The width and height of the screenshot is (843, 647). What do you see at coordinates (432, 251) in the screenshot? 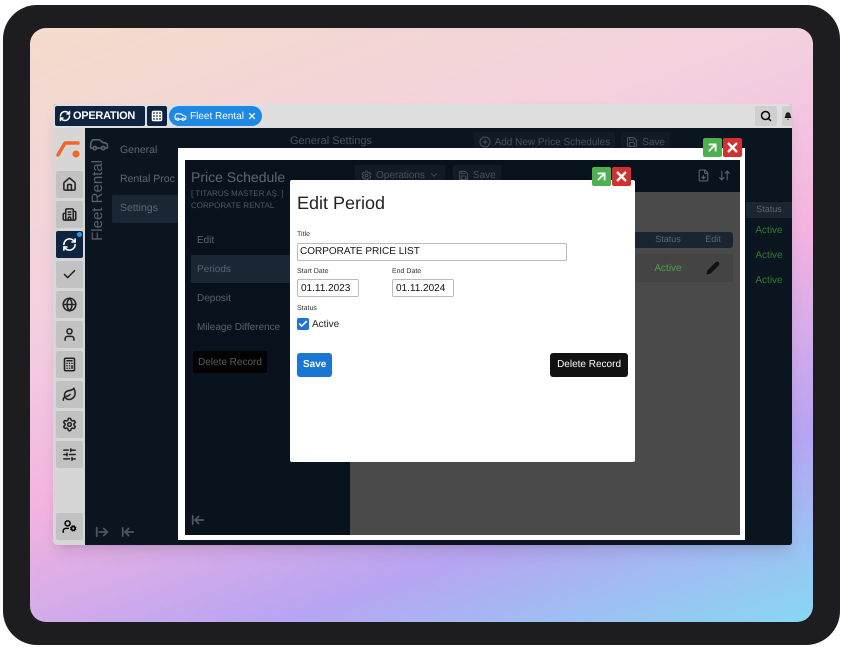
I see `title-field: CORPORATE PRICE LIST` at bounding box center [432, 251].